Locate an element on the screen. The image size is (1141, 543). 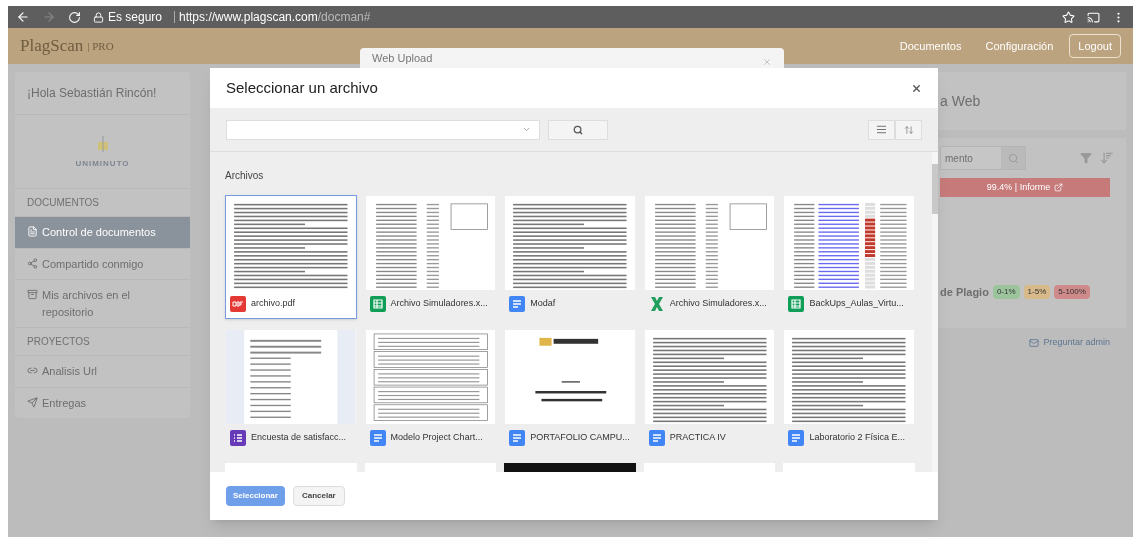
sort-icon is located at coordinates (1107, 158).